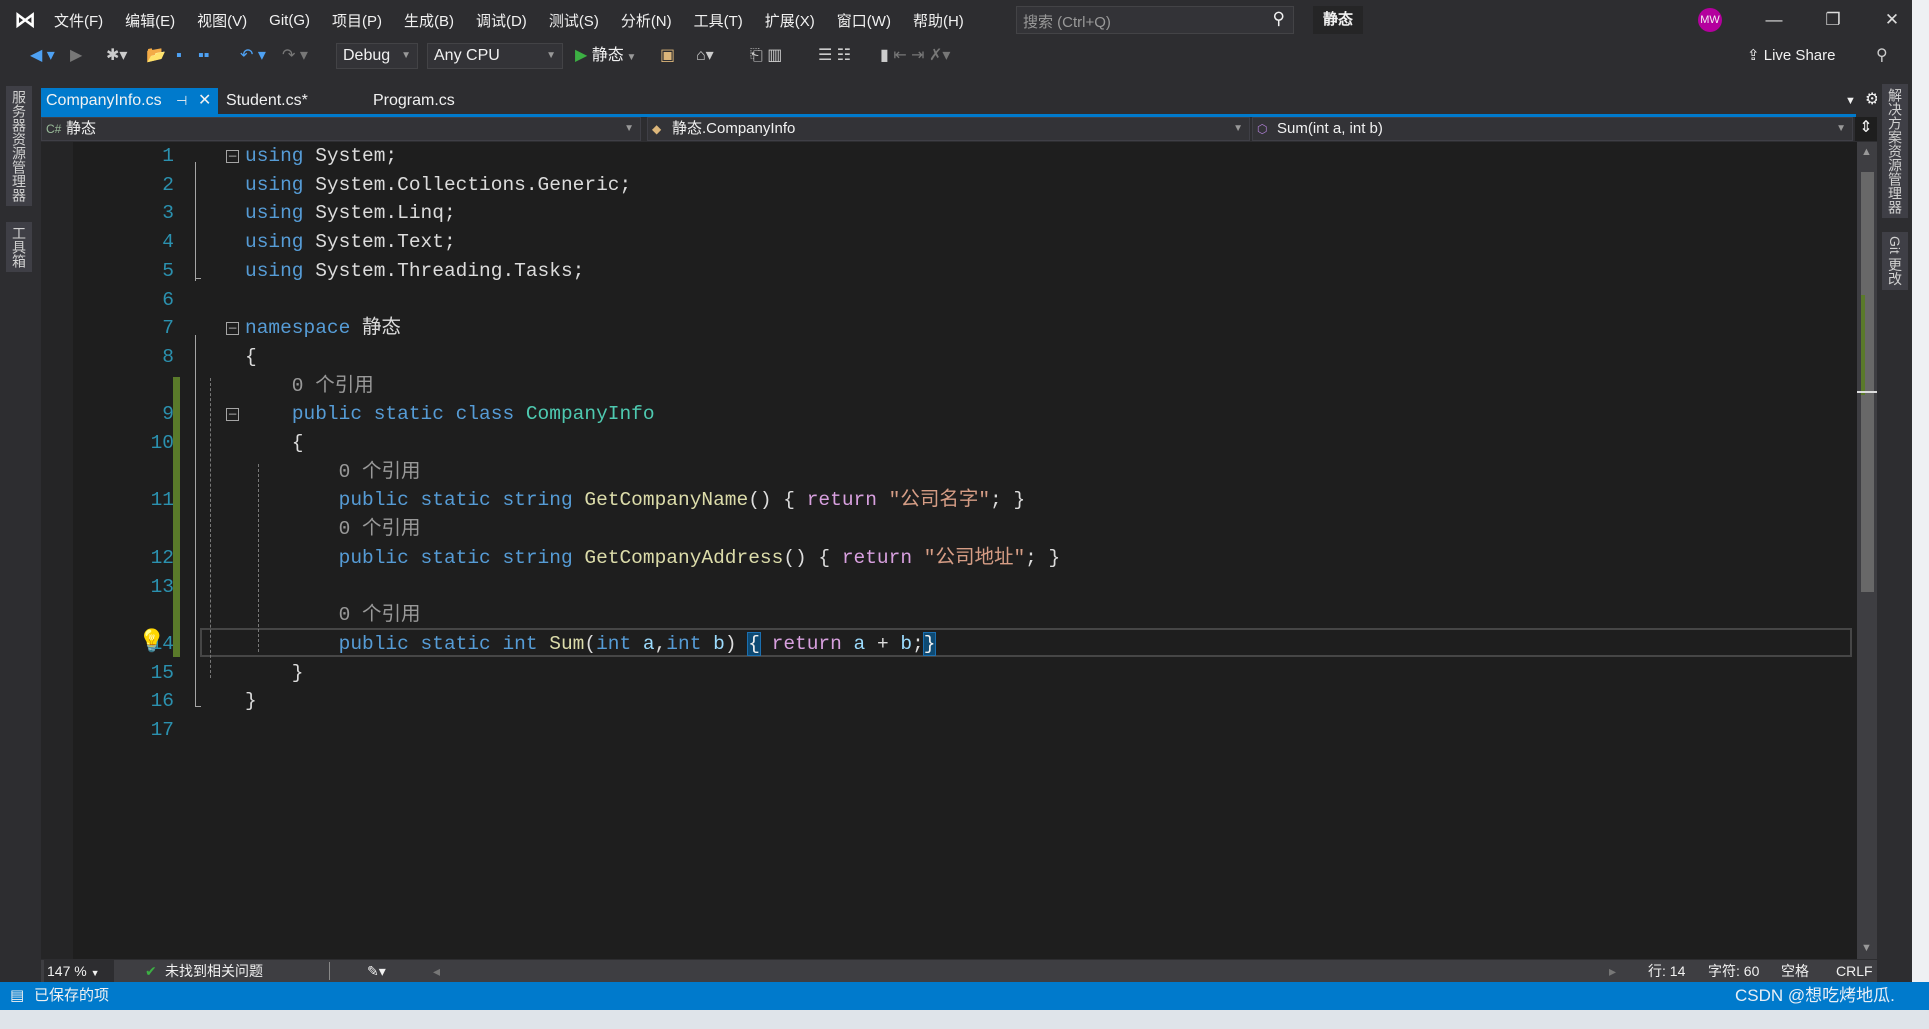  I want to click on code-line: 2 using System.Collections.Generic;, so click(949, 185).